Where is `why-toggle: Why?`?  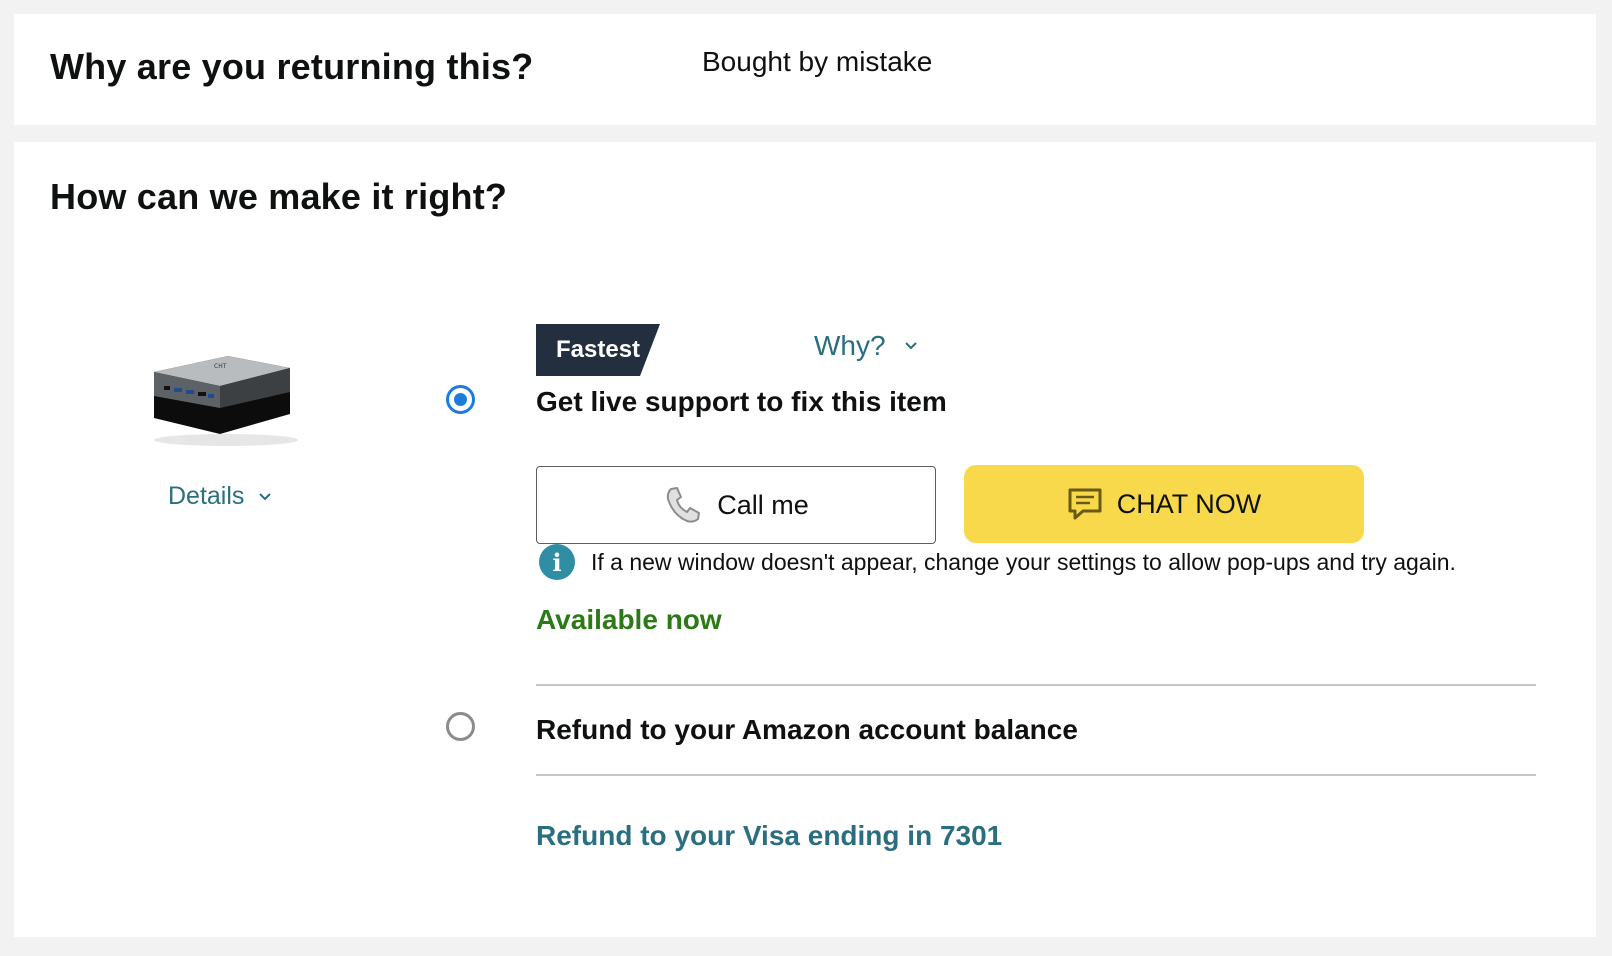
why-toggle: Why? is located at coordinates (866, 346).